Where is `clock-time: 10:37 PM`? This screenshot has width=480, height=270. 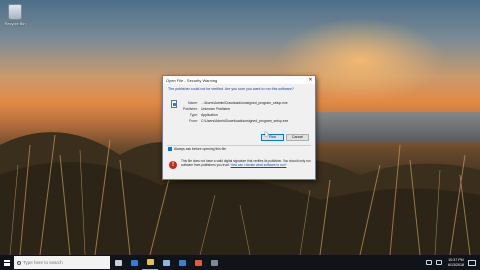 clock-time: 10:37 PM is located at coordinates (456, 260).